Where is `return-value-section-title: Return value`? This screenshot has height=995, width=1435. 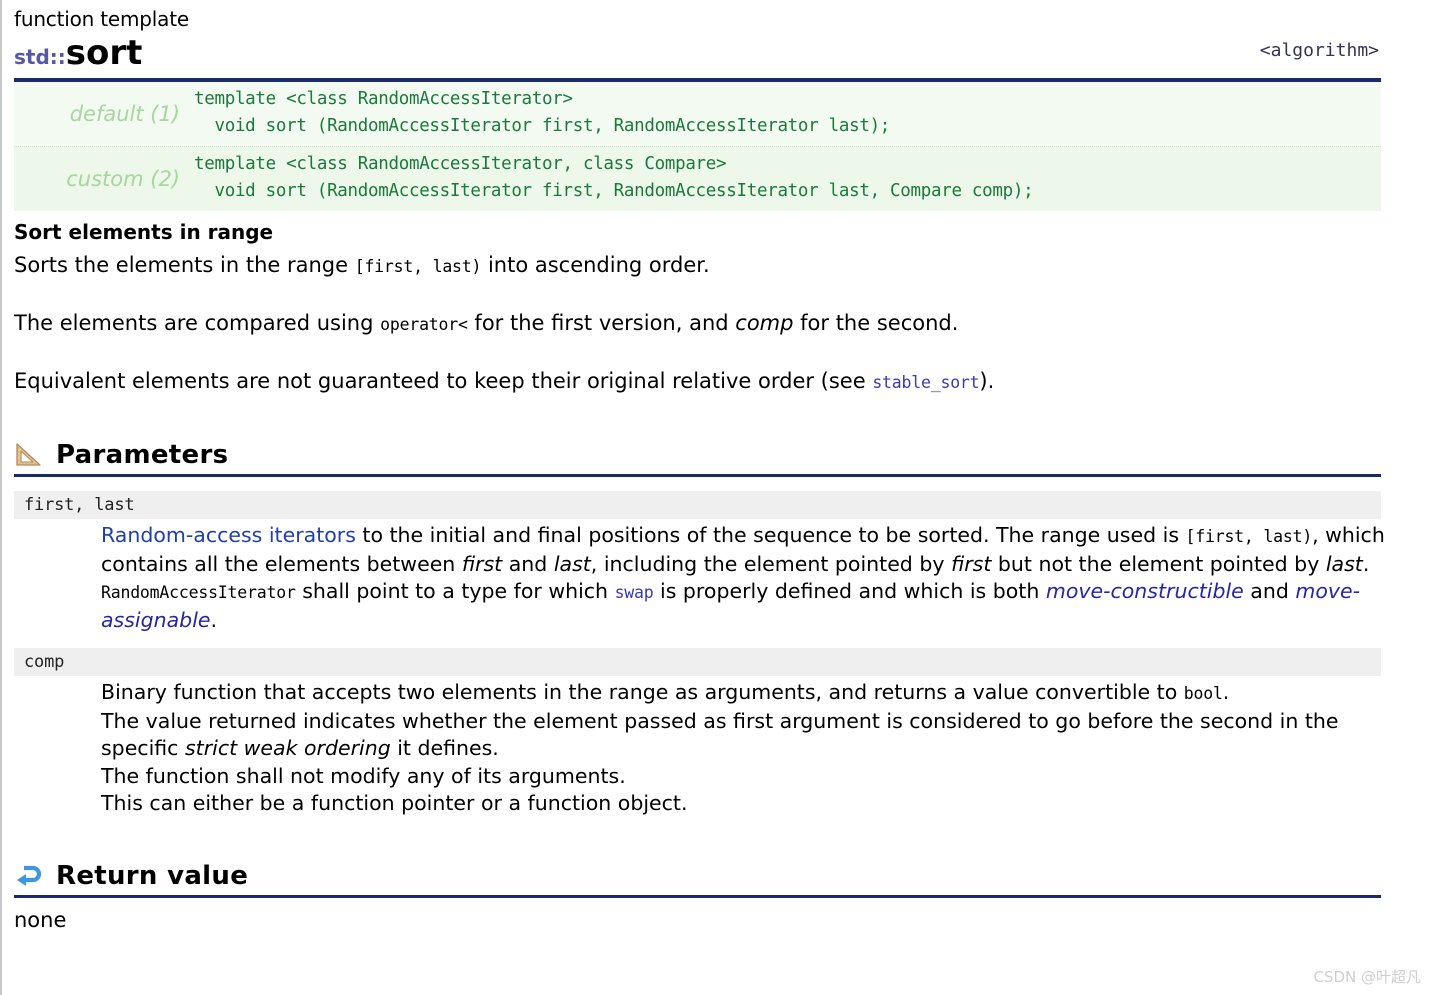 return-value-section-title: Return value is located at coordinates (152, 875).